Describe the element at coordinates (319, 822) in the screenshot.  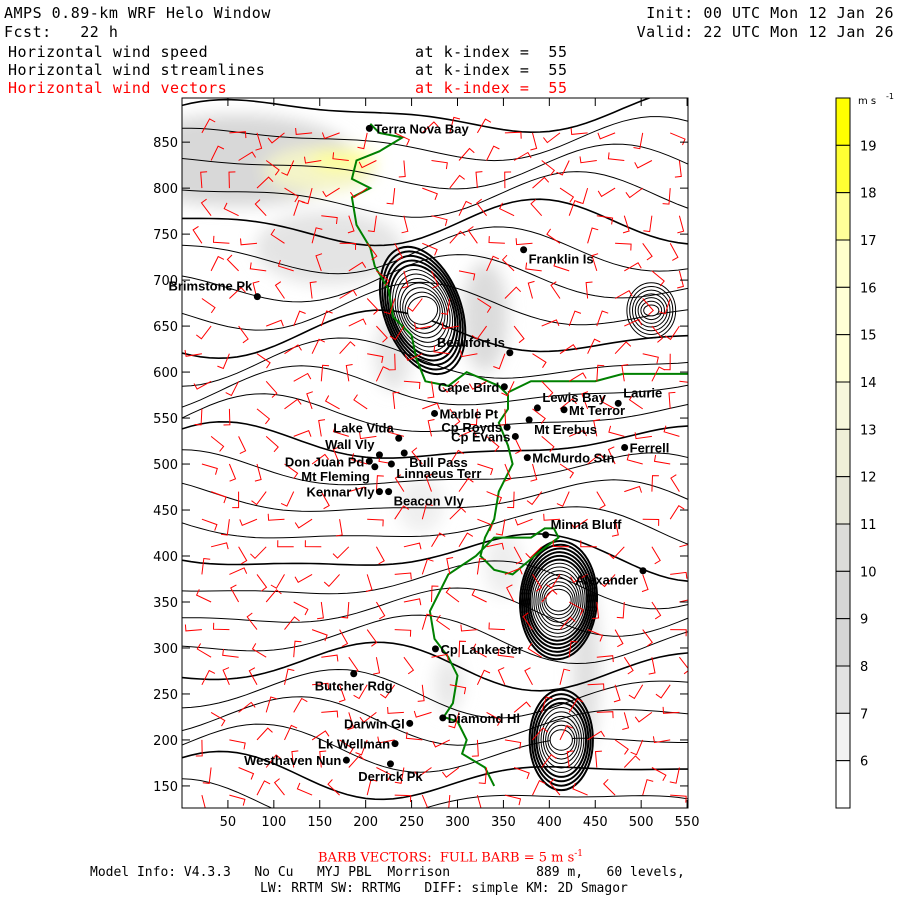
I see `x-tick-label: 150` at that location.